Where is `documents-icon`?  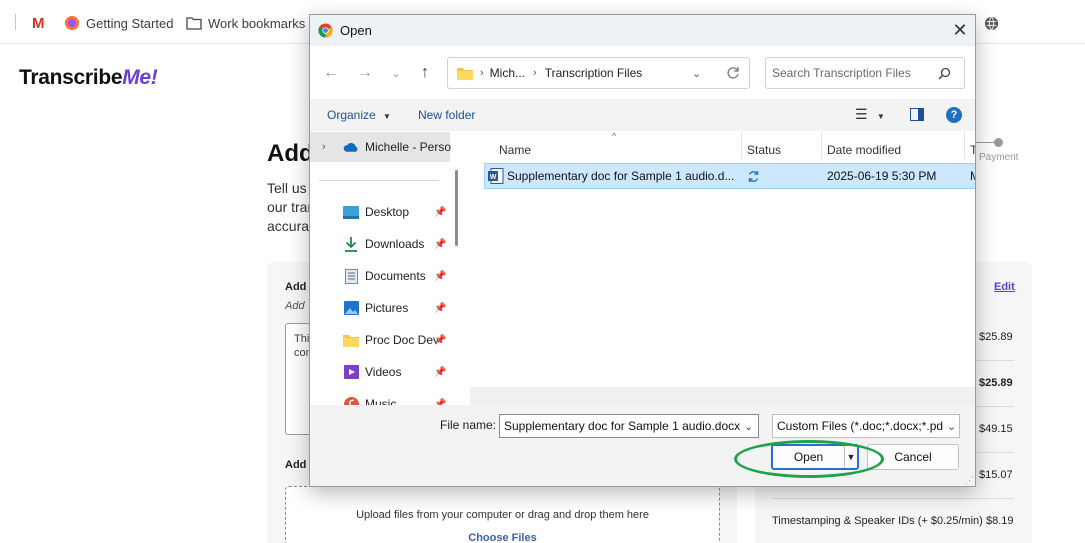 documents-icon is located at coordinates (351, 276).